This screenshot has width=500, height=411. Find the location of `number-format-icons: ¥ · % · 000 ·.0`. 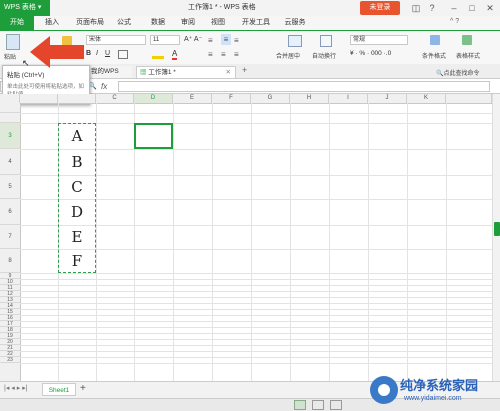

number-format-icons: ¥ · % · 000 ·.0 is located at coordinates (370, 53).